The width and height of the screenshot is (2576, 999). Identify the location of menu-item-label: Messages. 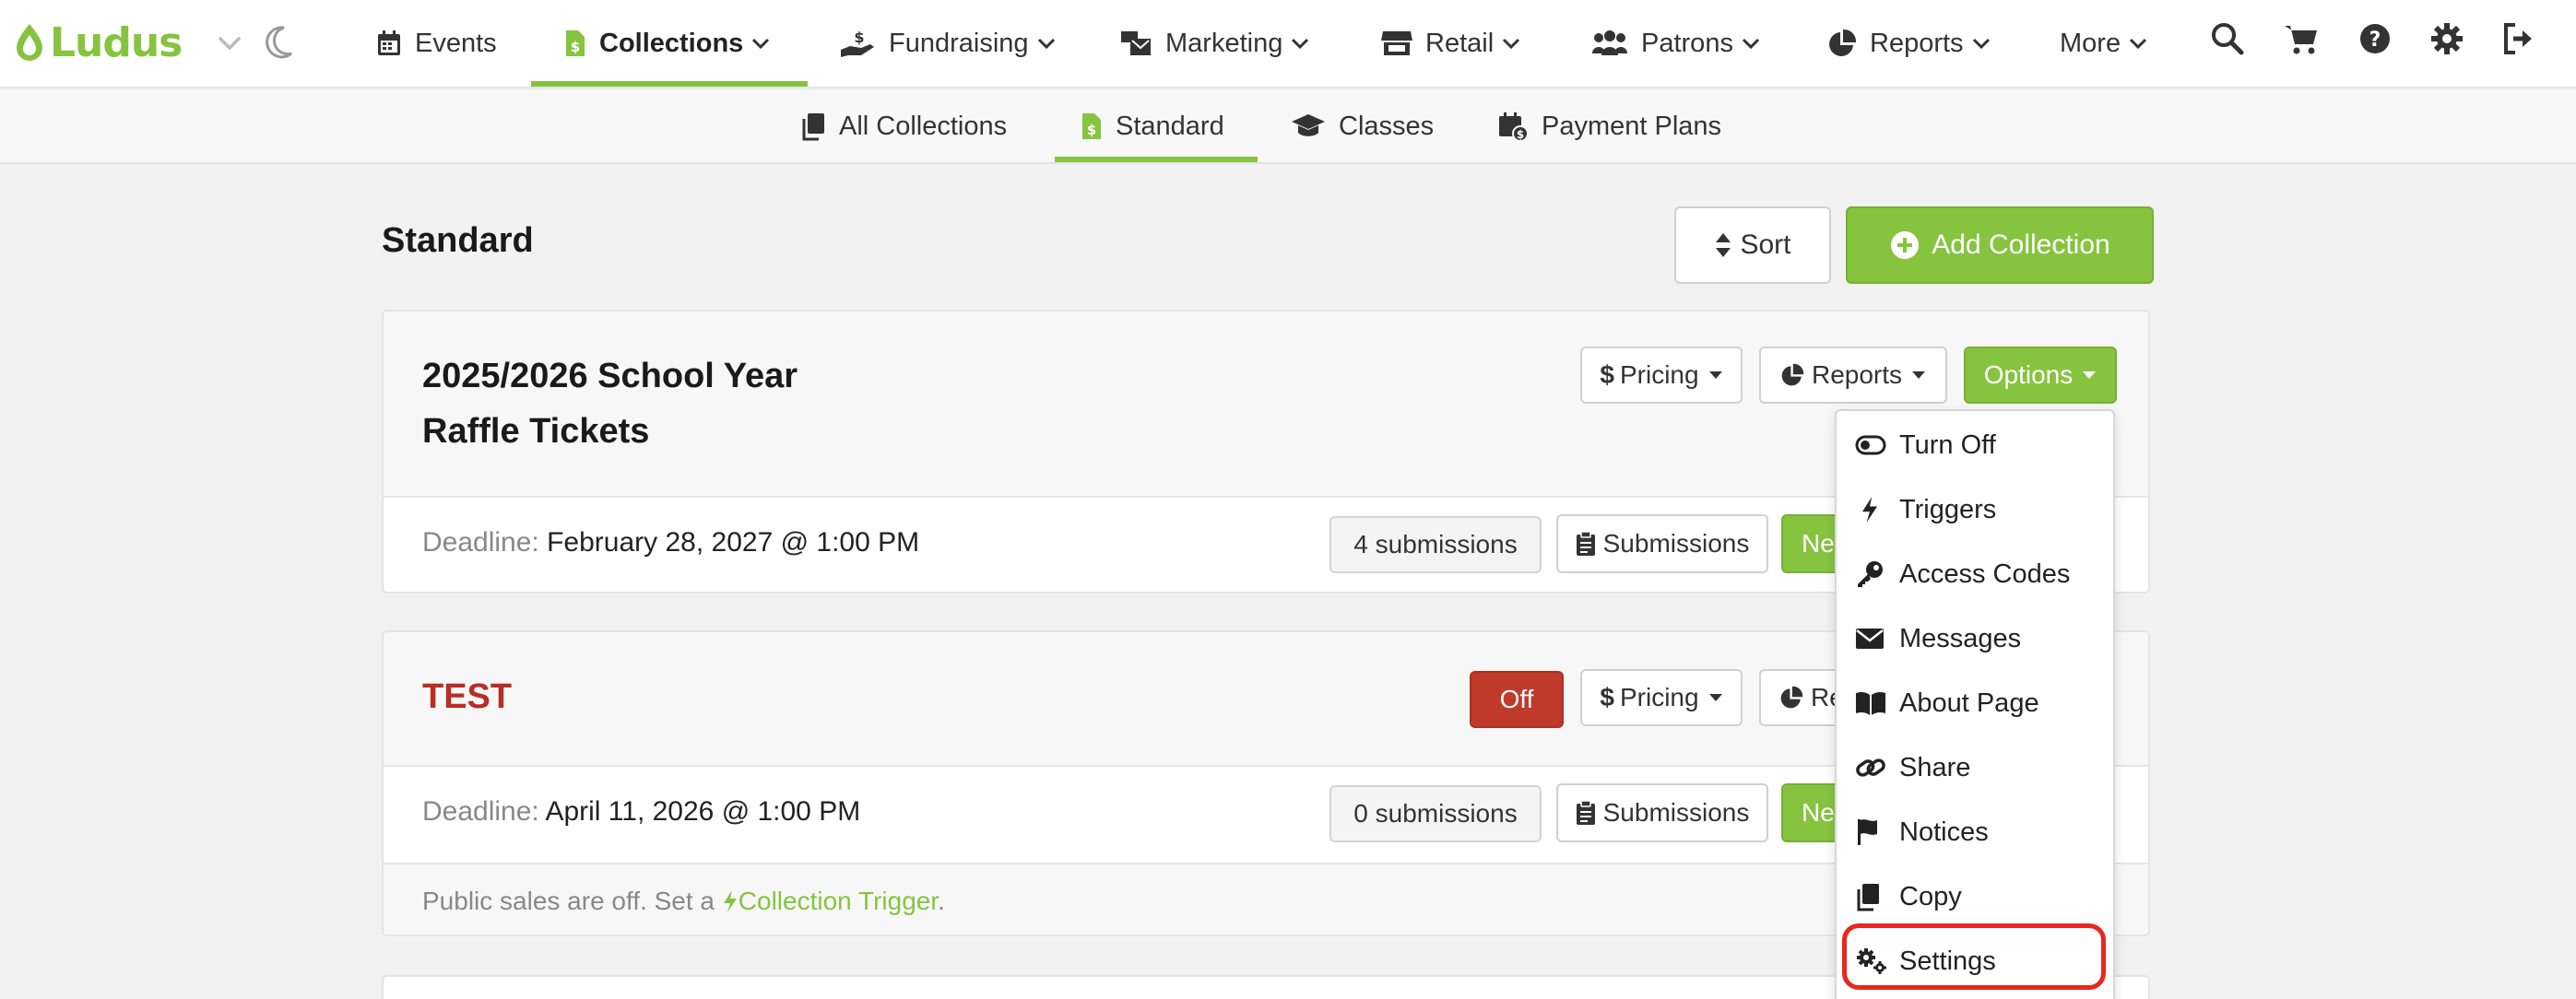
(1960, 638).